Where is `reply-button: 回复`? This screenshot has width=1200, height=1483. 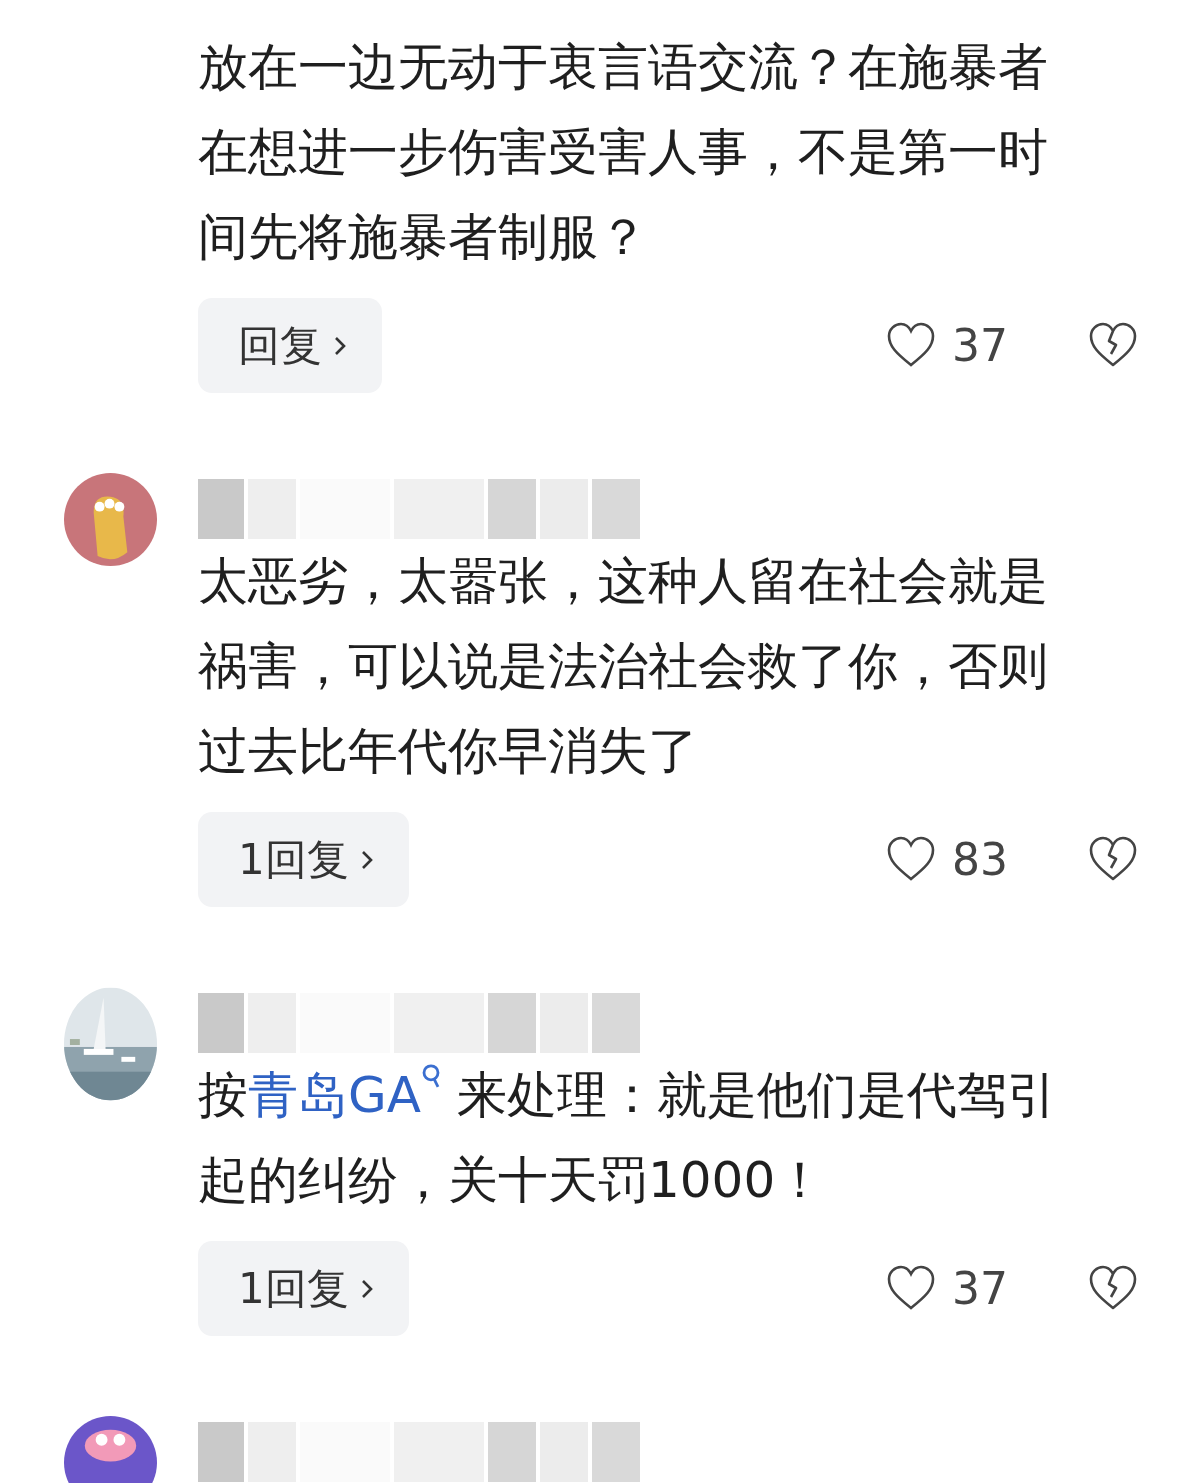
reply-button: 回复 is located at coordinates (290, 345).